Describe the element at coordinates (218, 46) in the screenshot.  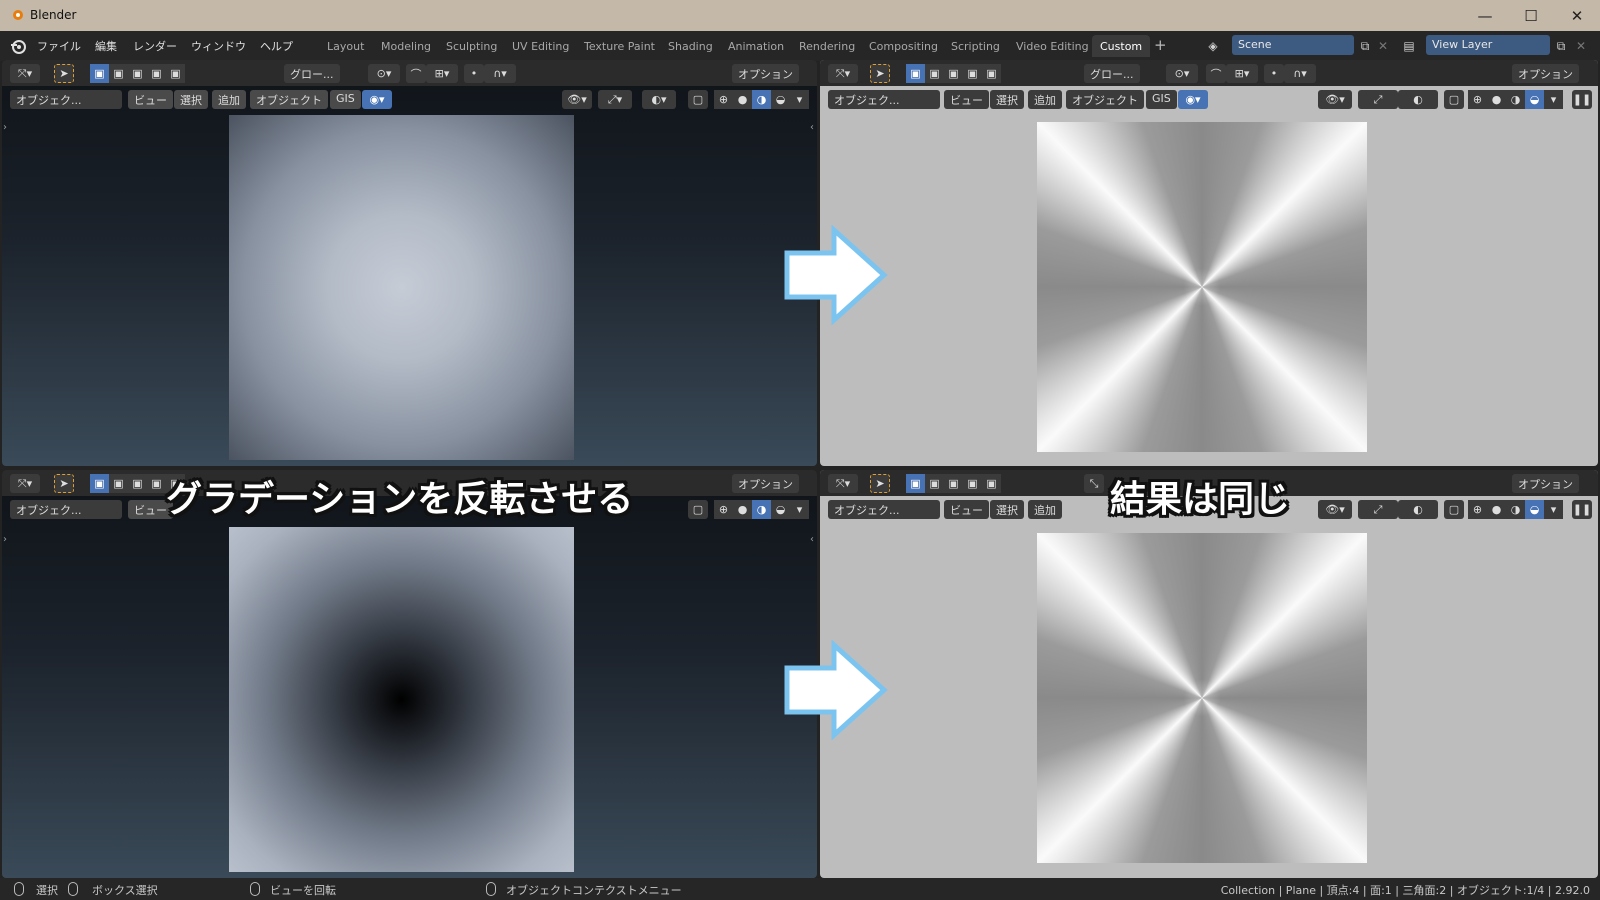
I see `menu-window: ウィンドウ` at that location.